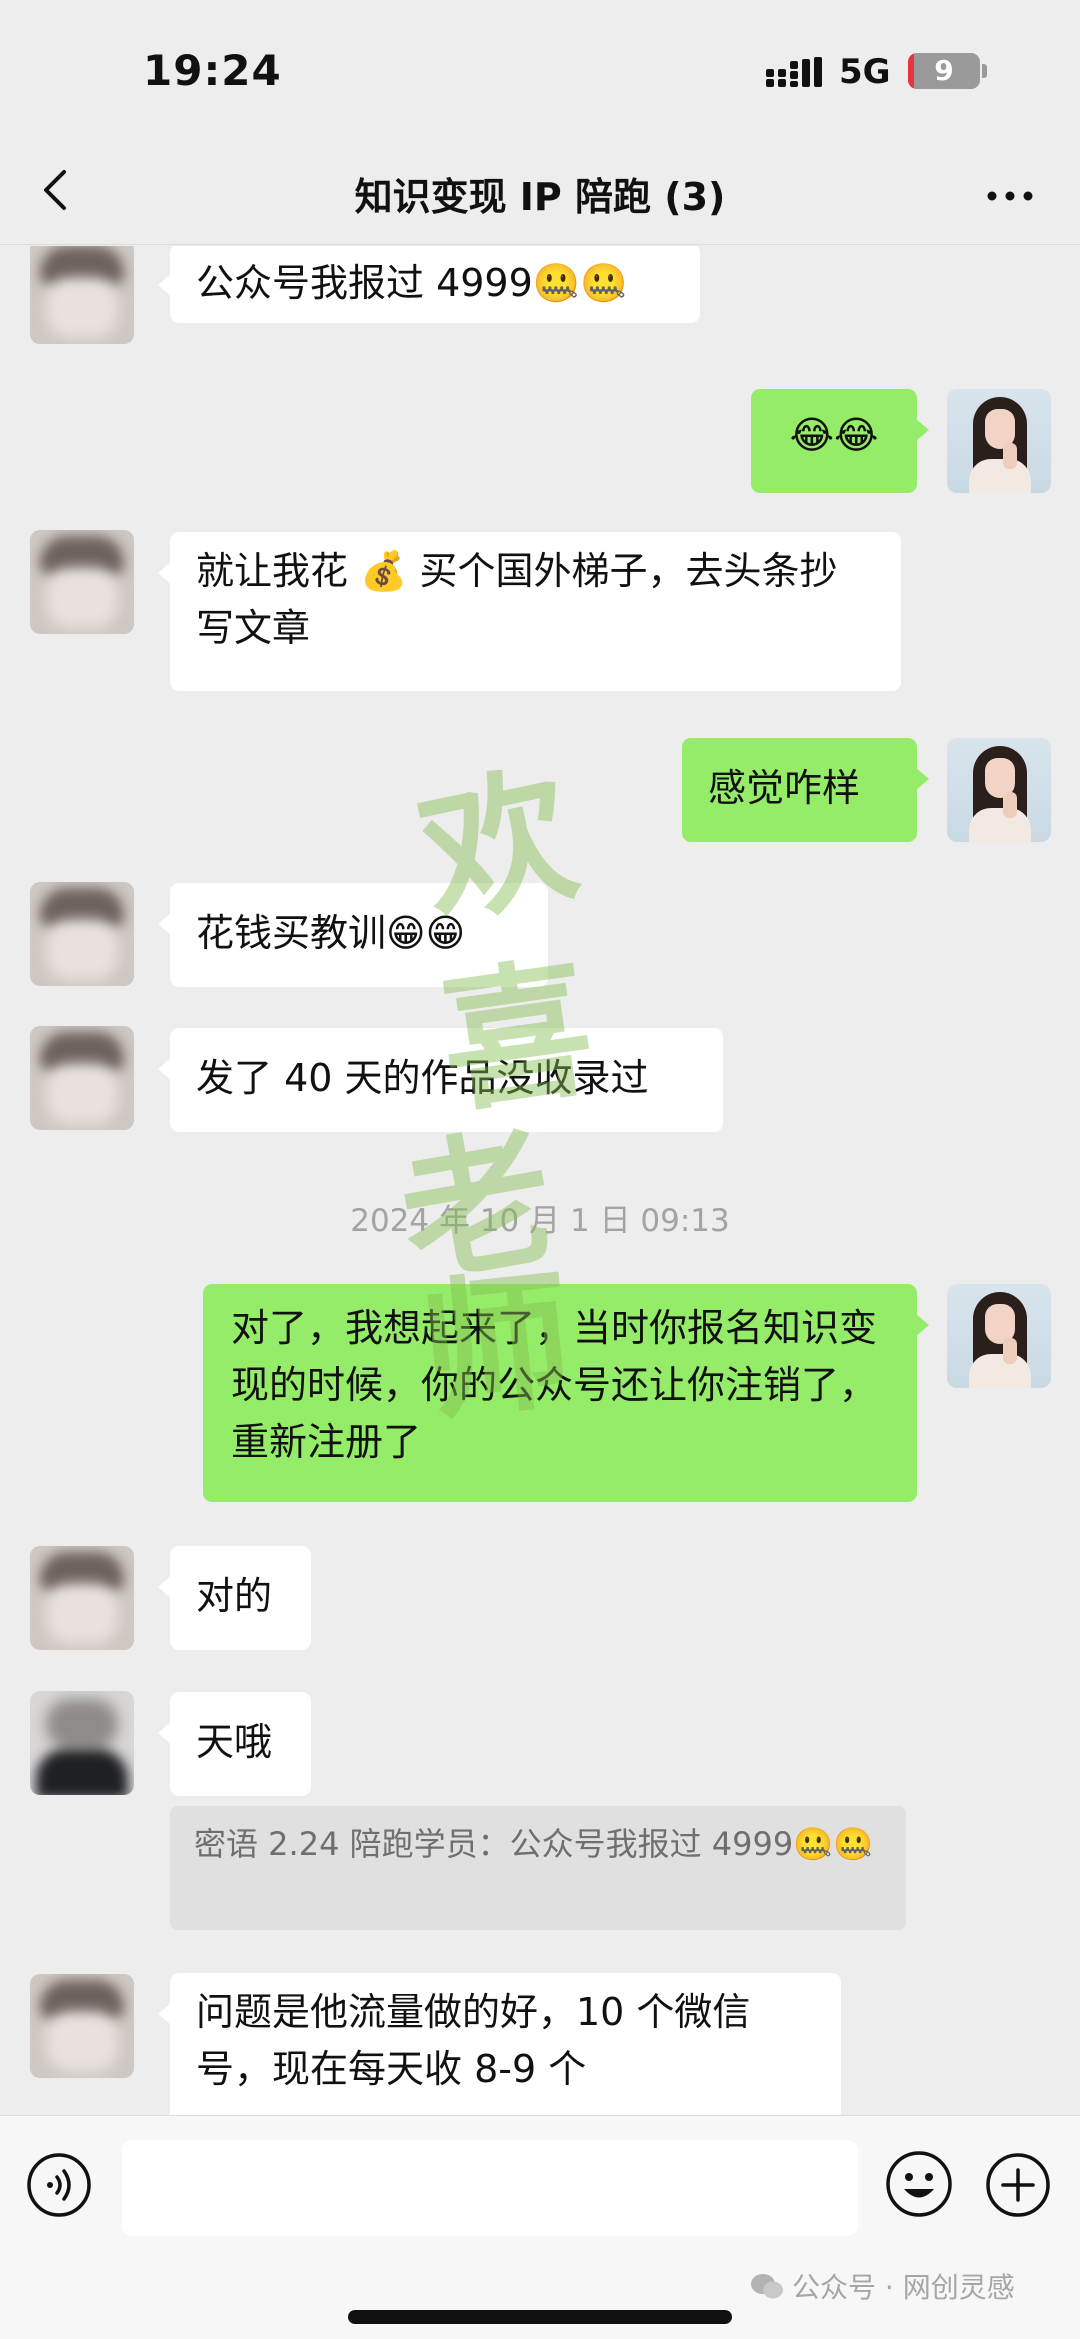 The height and width of the screenshot is (2339, 1080). I want to click on signal-icon, so click(794, 72).